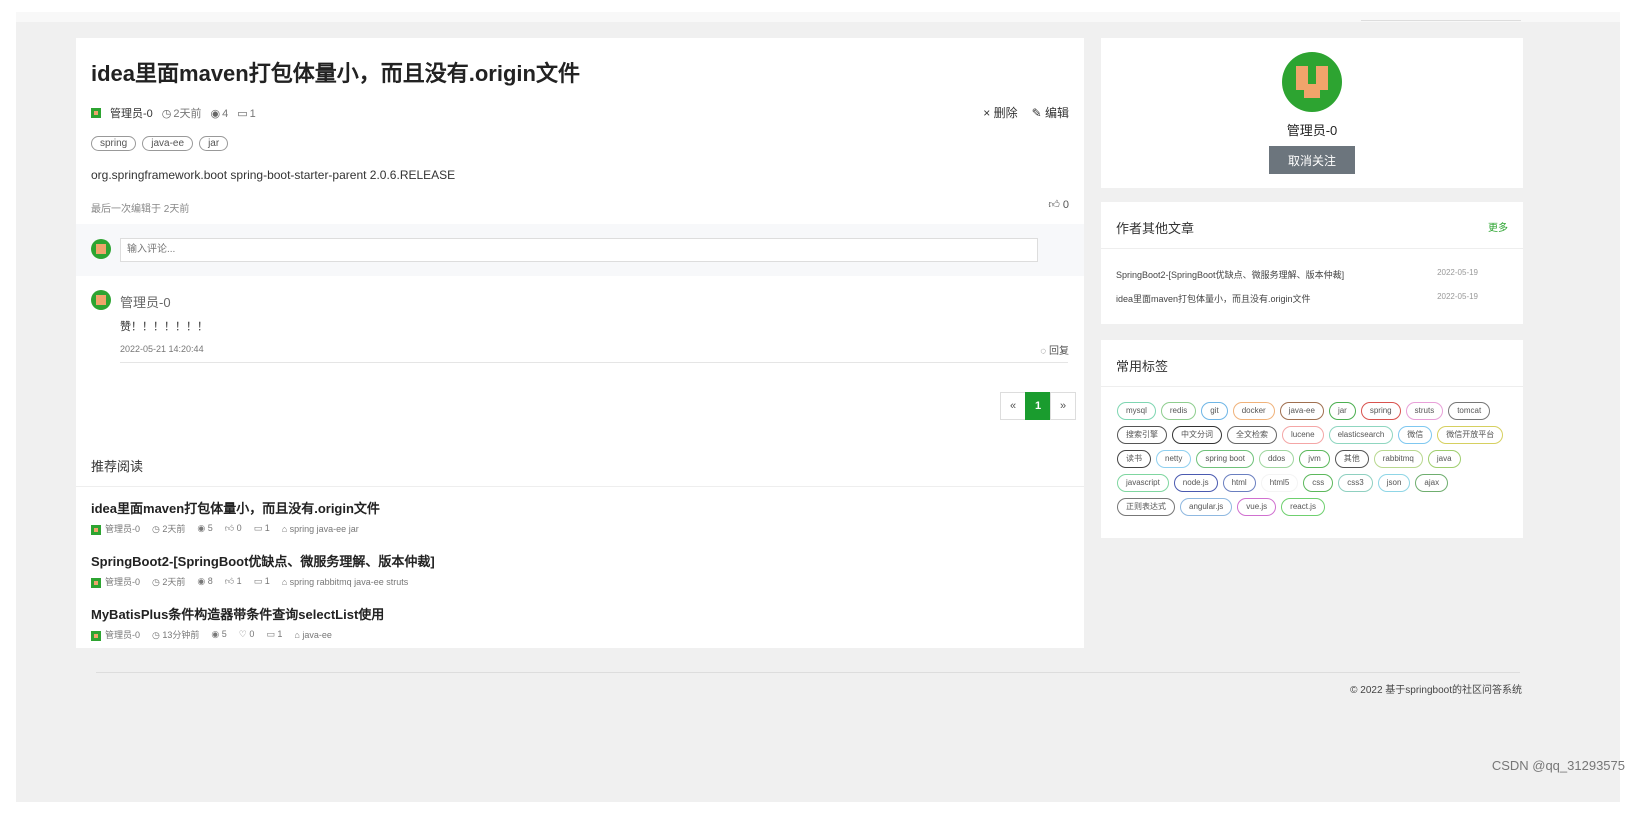 Image resolution: width=1637 pixels, height=820 pixels. I want to click on recommend-views-value: 8, so click(210, 581).